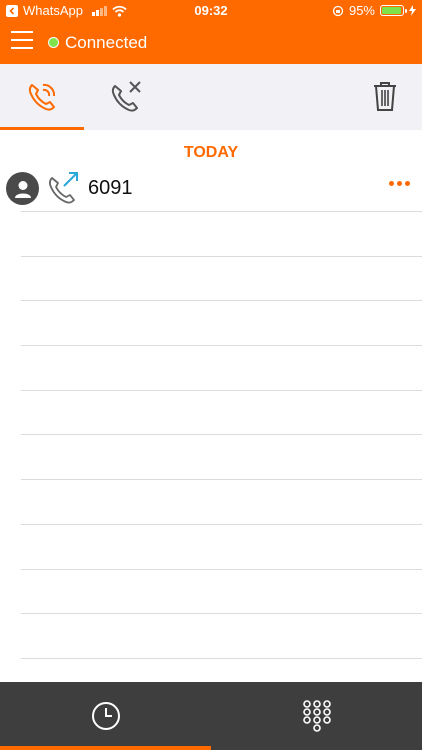  I want to click on connection-status-label: Connected, so click(106, 42).